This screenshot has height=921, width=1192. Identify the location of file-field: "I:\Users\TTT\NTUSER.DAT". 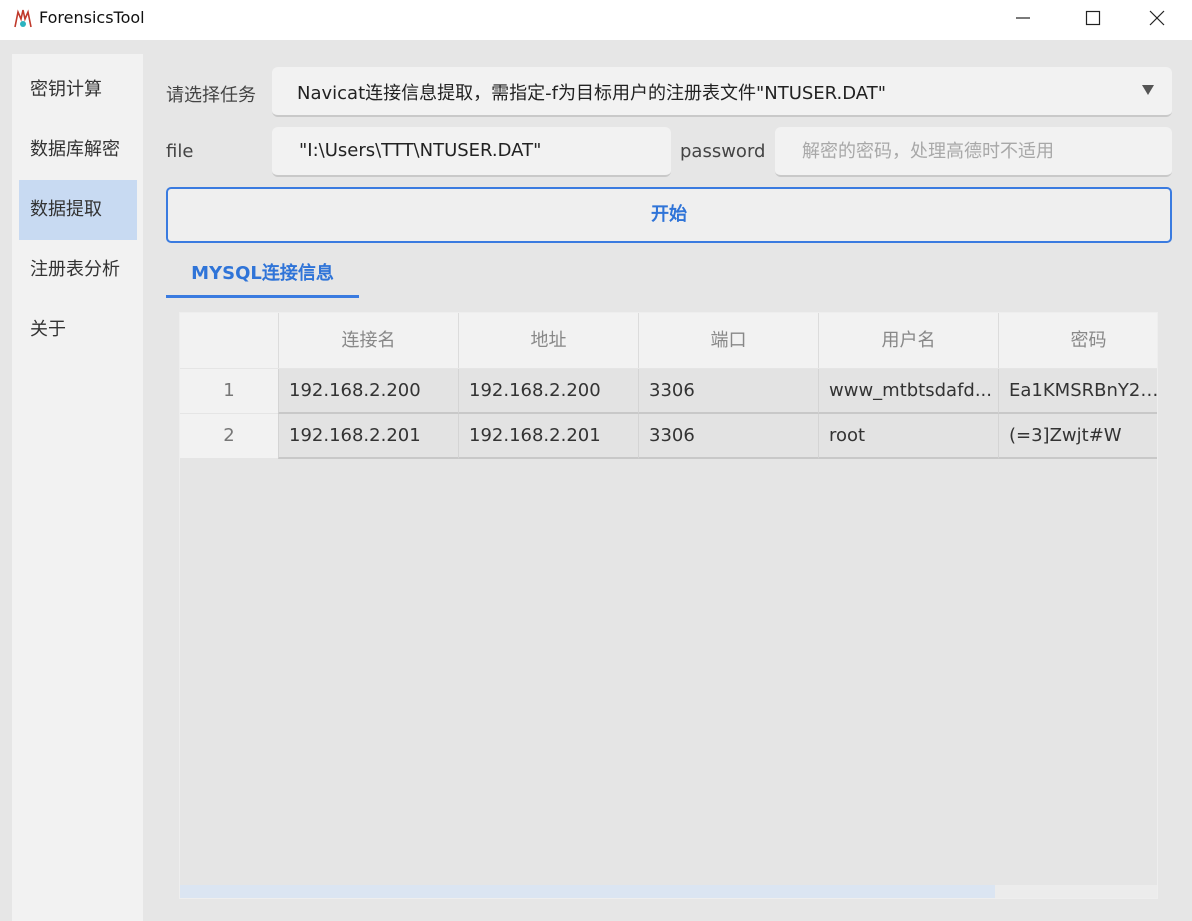
(471, 152).